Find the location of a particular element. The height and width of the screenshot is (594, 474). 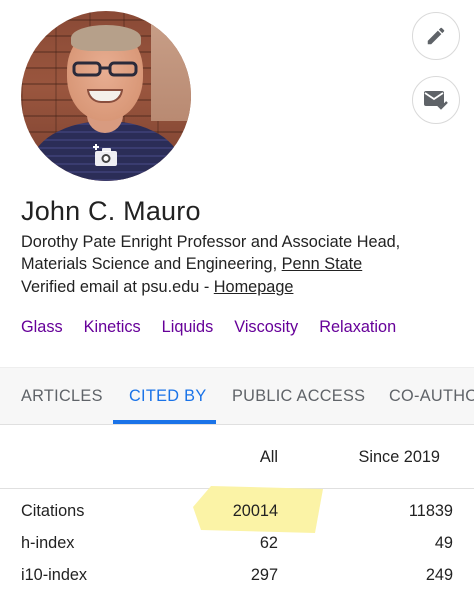

interest-kinetics: Kinetics is located at coordinates (112, 327).